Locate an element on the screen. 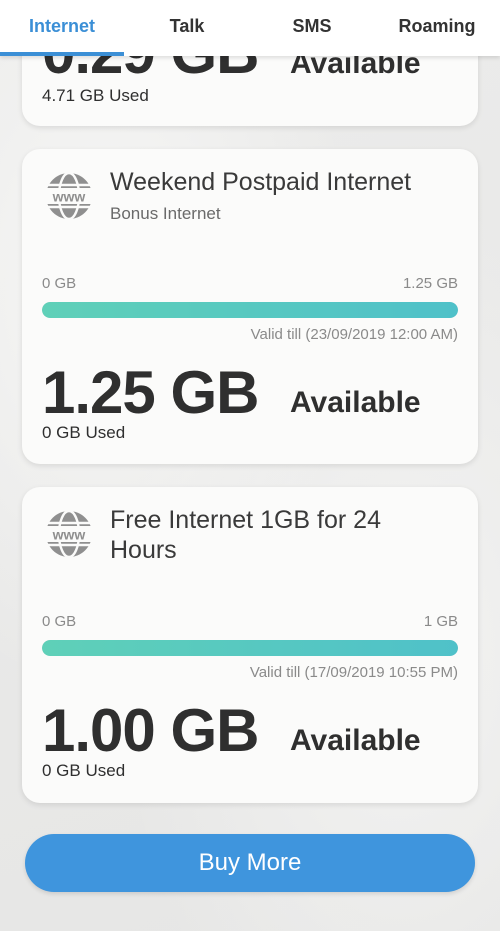 This screenshot has height=931, width=500. tab-sms: SMS is located at coordinates (312, 26).